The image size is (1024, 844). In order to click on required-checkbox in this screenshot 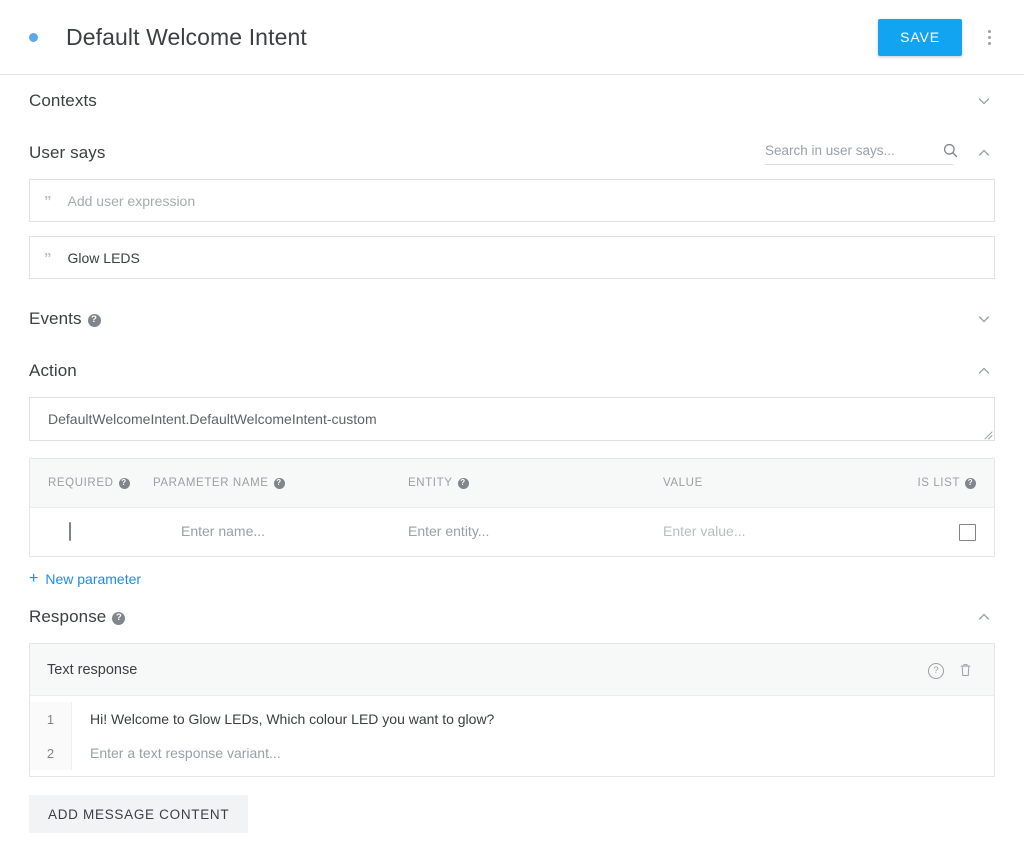, I will do `click(70, 531)`.